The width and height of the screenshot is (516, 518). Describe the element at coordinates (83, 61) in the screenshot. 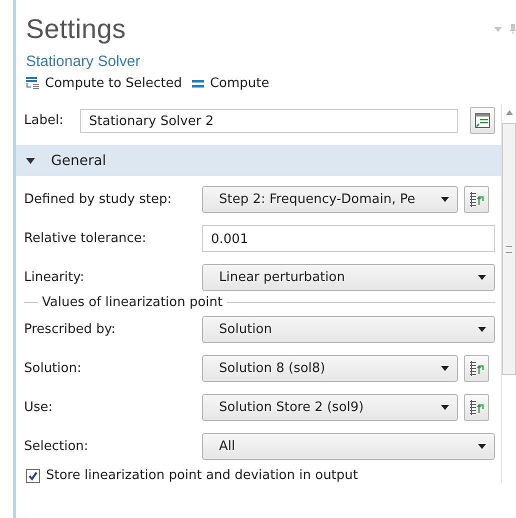

I see `panel-subtitle: Stationary Solver` at that location.